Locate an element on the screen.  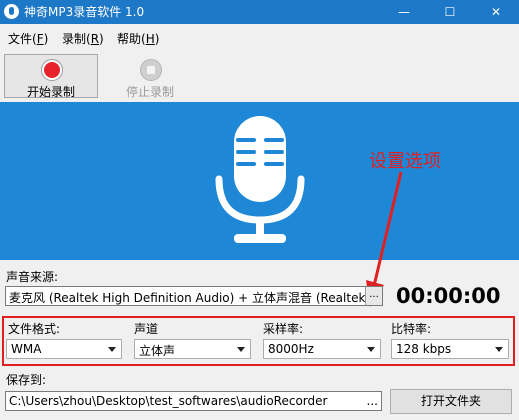
close-button: ✕ is located at coordinates (496, 12).